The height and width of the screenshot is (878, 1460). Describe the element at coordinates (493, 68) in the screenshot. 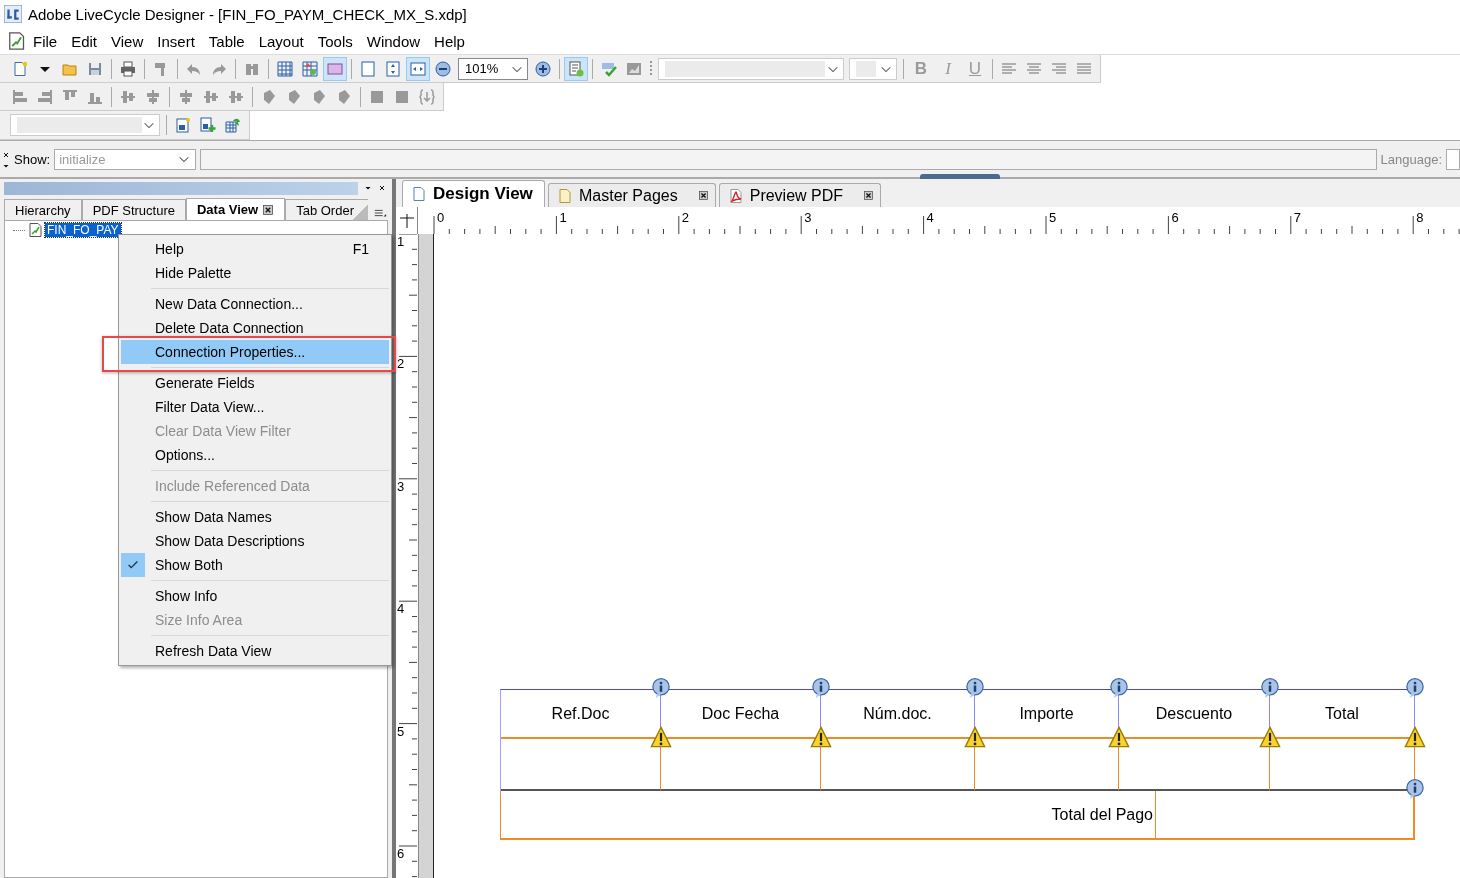

I see `zoom-dropdown: 101%` at that location.